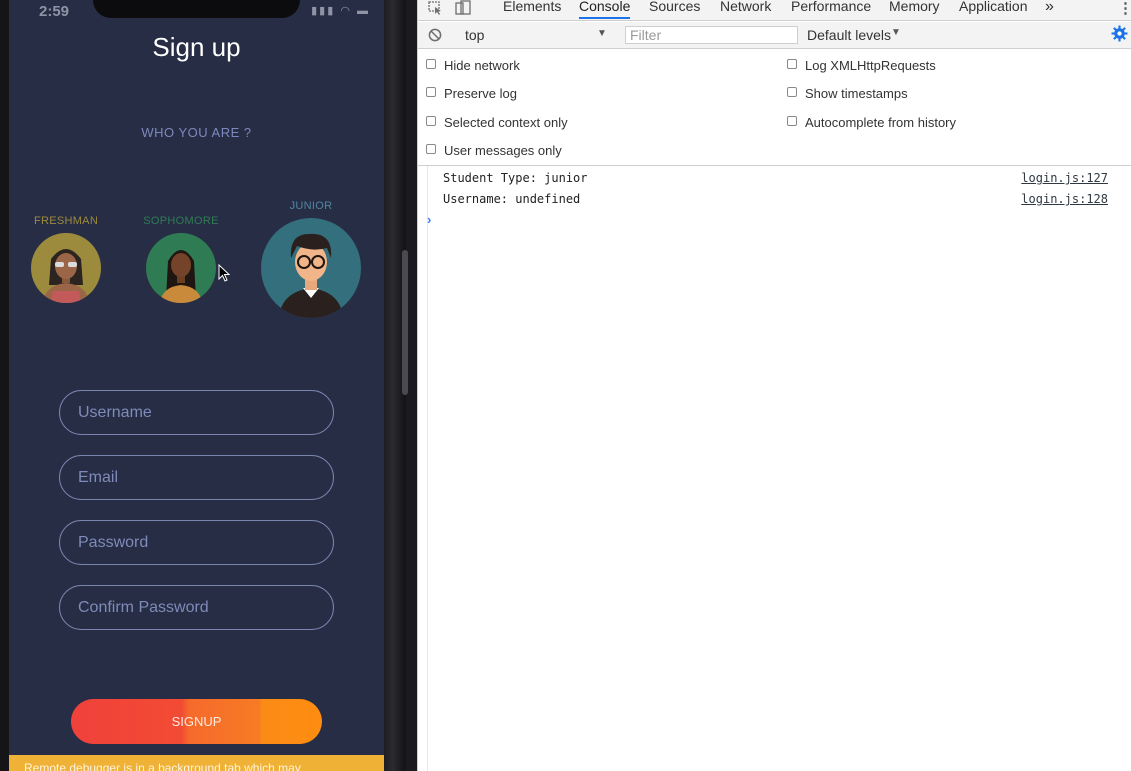 Image resolution: width=1131 pixels, height=771 pixels. What do you see at coordinates (792, 64) in the screenshot?
I see `log-xhr-checkbox` at bounding box center [792, 64].